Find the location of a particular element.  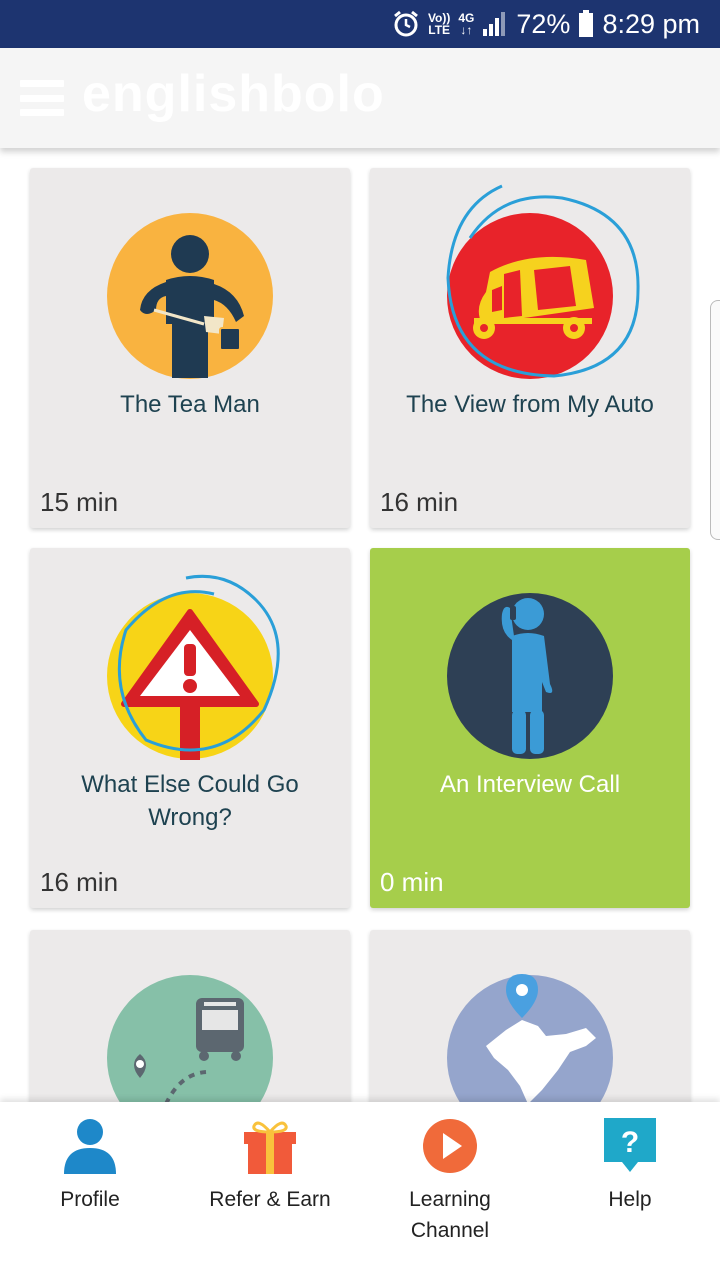

india-map-icon is located at coordinates (530, 1038).